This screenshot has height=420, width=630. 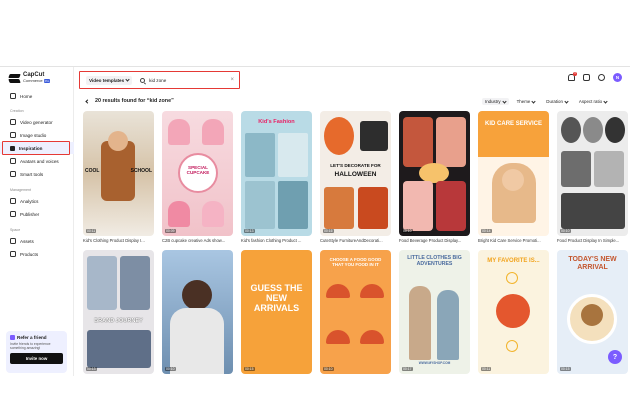 What do you see at coordinates (37, 96) in the screenshot?
I see `sidebar-item-home: Home` at bounding box center [37, 96].